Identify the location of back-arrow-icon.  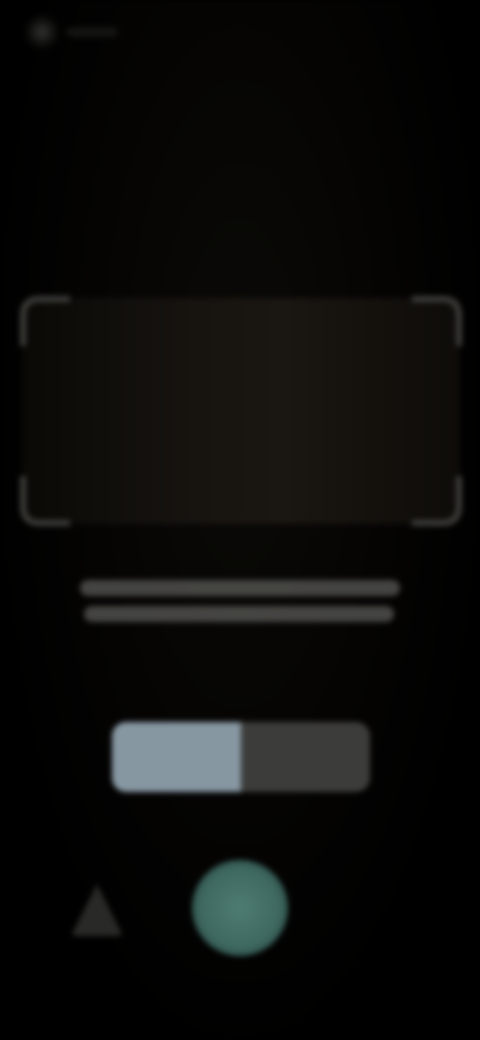
(42, 32).